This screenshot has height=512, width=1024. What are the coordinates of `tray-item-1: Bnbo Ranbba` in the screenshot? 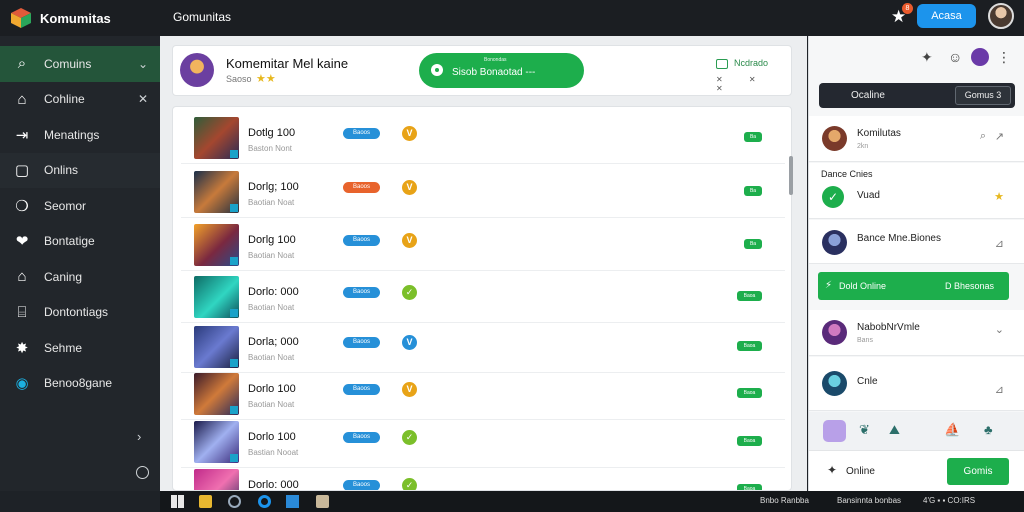 It's located at (784, 500).